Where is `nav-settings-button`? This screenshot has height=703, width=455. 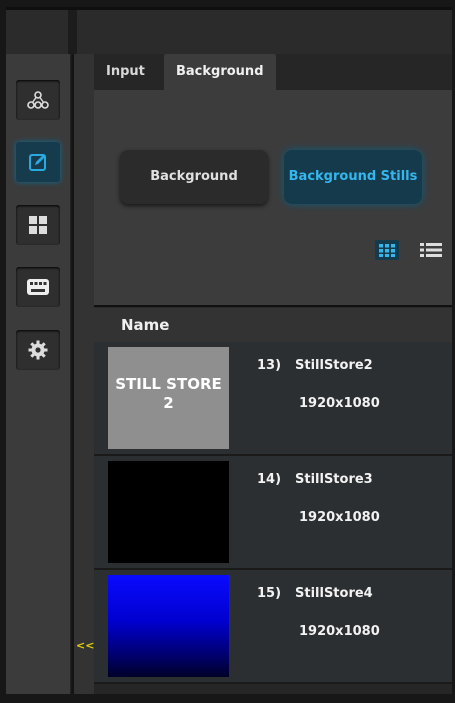
nav-settings-button is located at coordinates (38, 350).